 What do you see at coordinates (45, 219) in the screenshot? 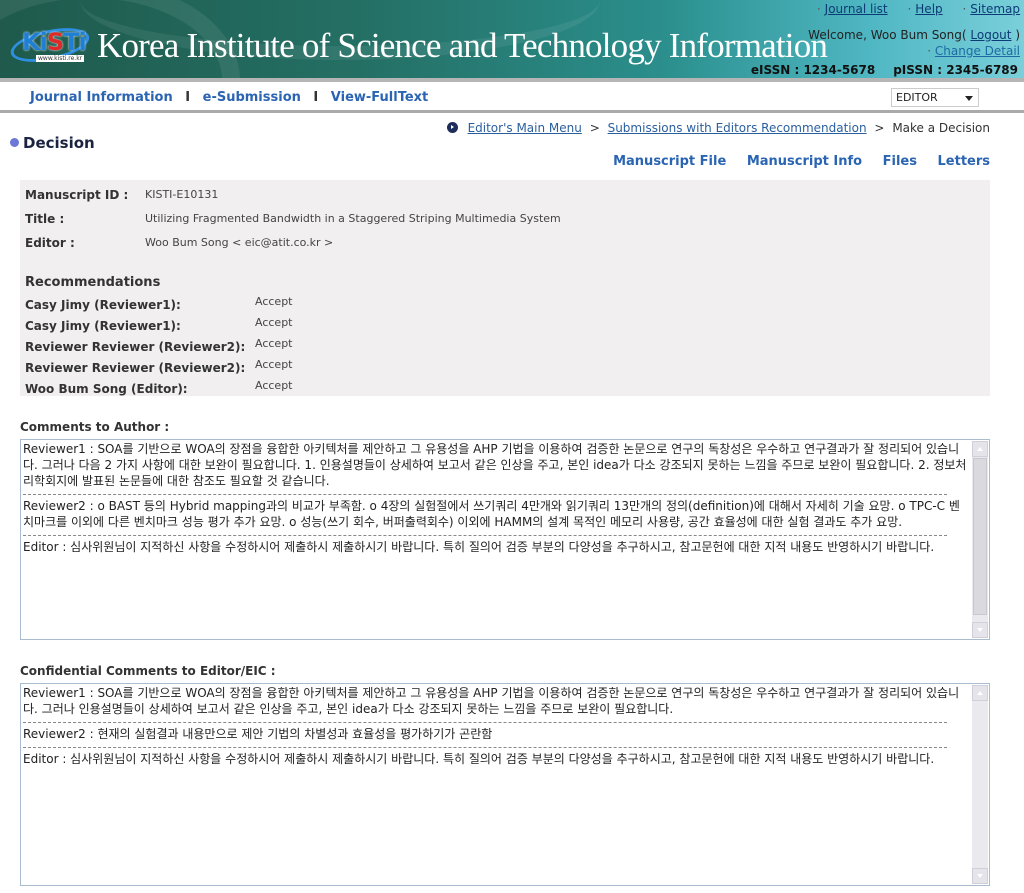
I see `title-label: Title :` at bounding box center [45, 219].